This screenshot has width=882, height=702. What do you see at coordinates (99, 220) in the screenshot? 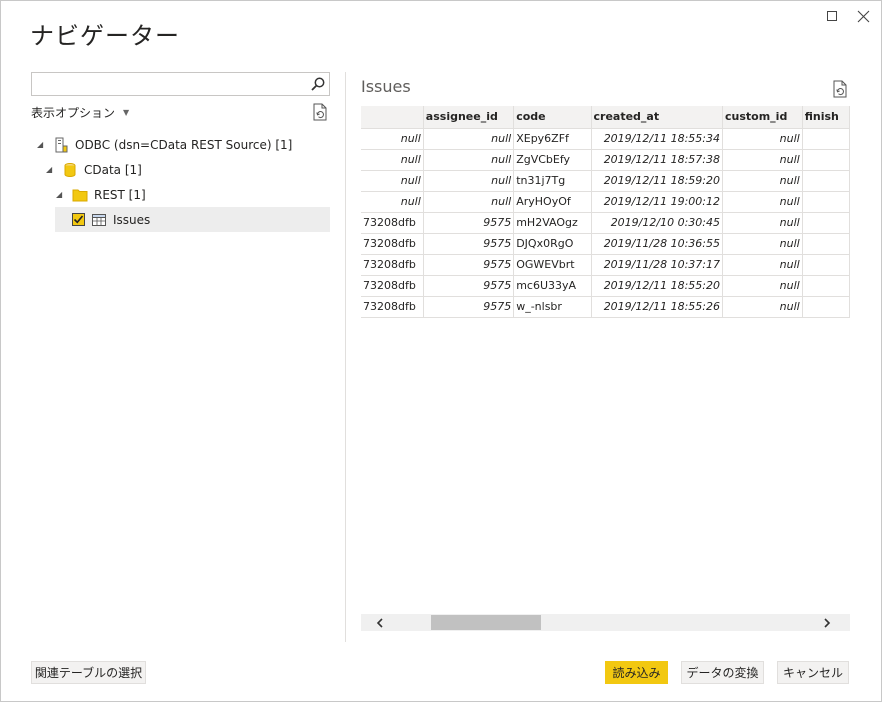
I see `table-icon` at bounding box center [99, 220].